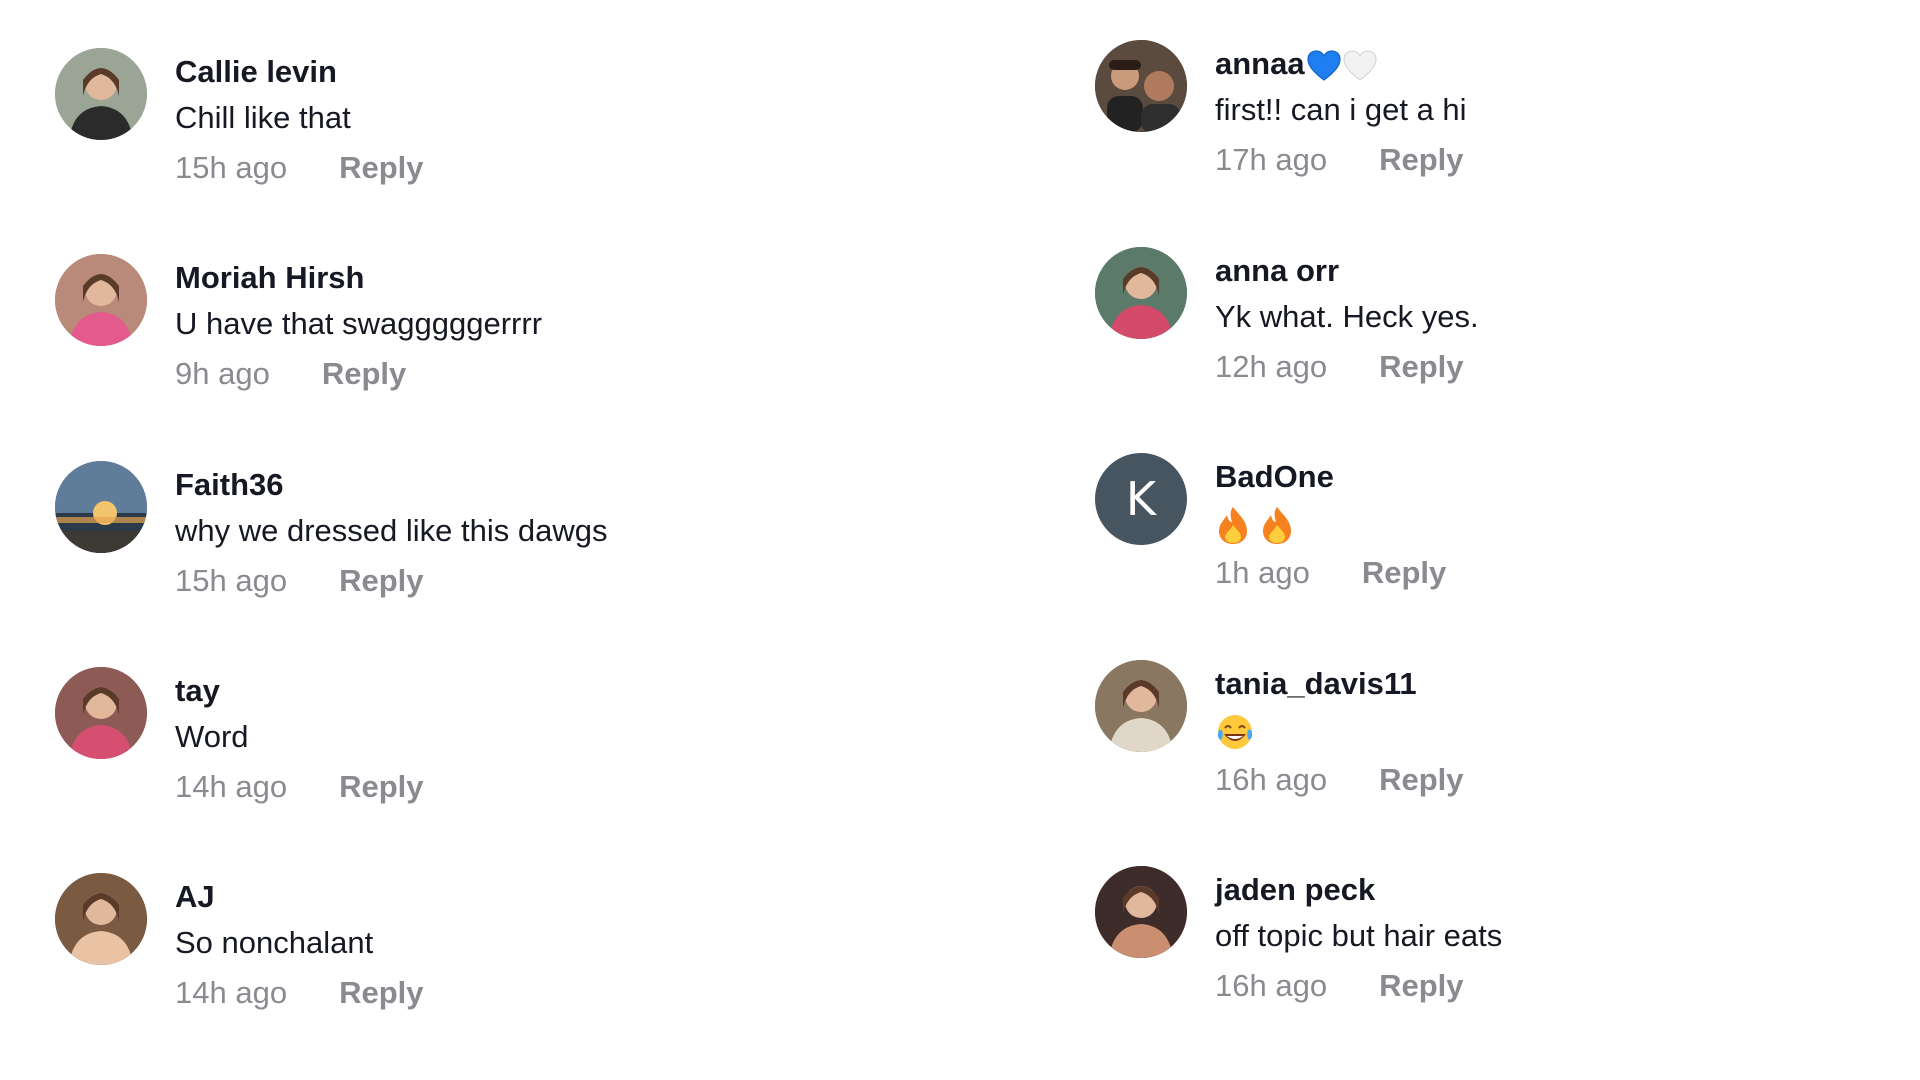 Image resolution: width=1920 pixels, height=1080 pixels. I want to click on comment-username: AJ, so click(195, 897).